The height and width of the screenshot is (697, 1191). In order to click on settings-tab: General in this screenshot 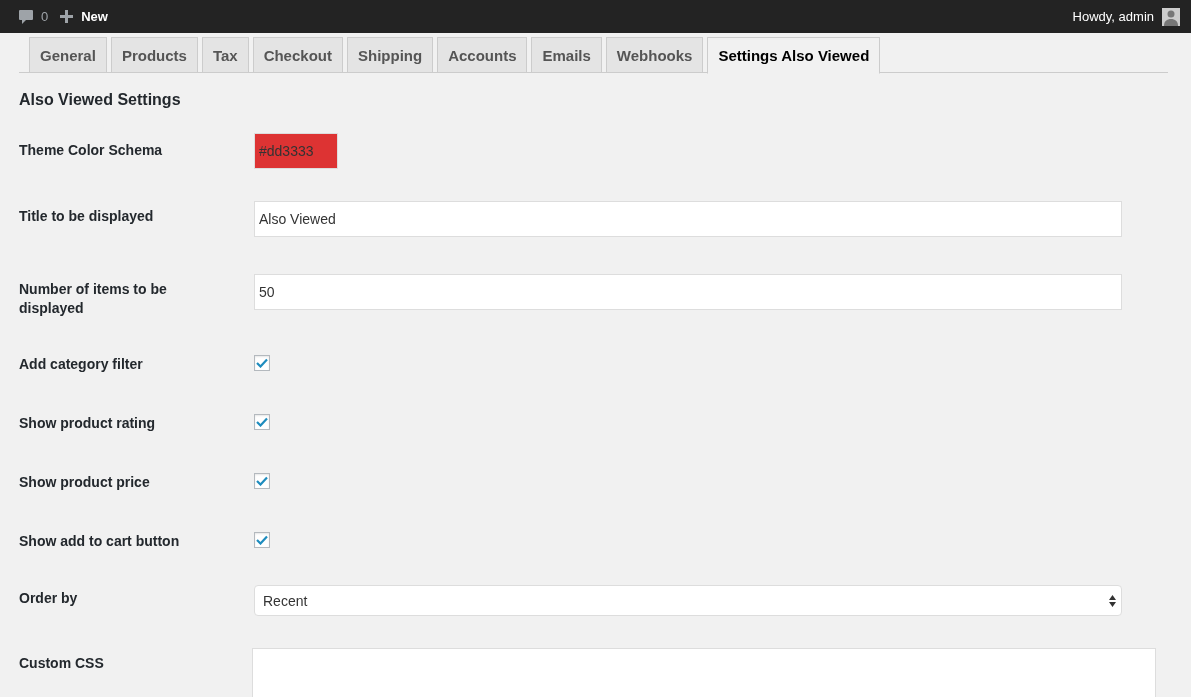, I will do `click(68, 55)`.